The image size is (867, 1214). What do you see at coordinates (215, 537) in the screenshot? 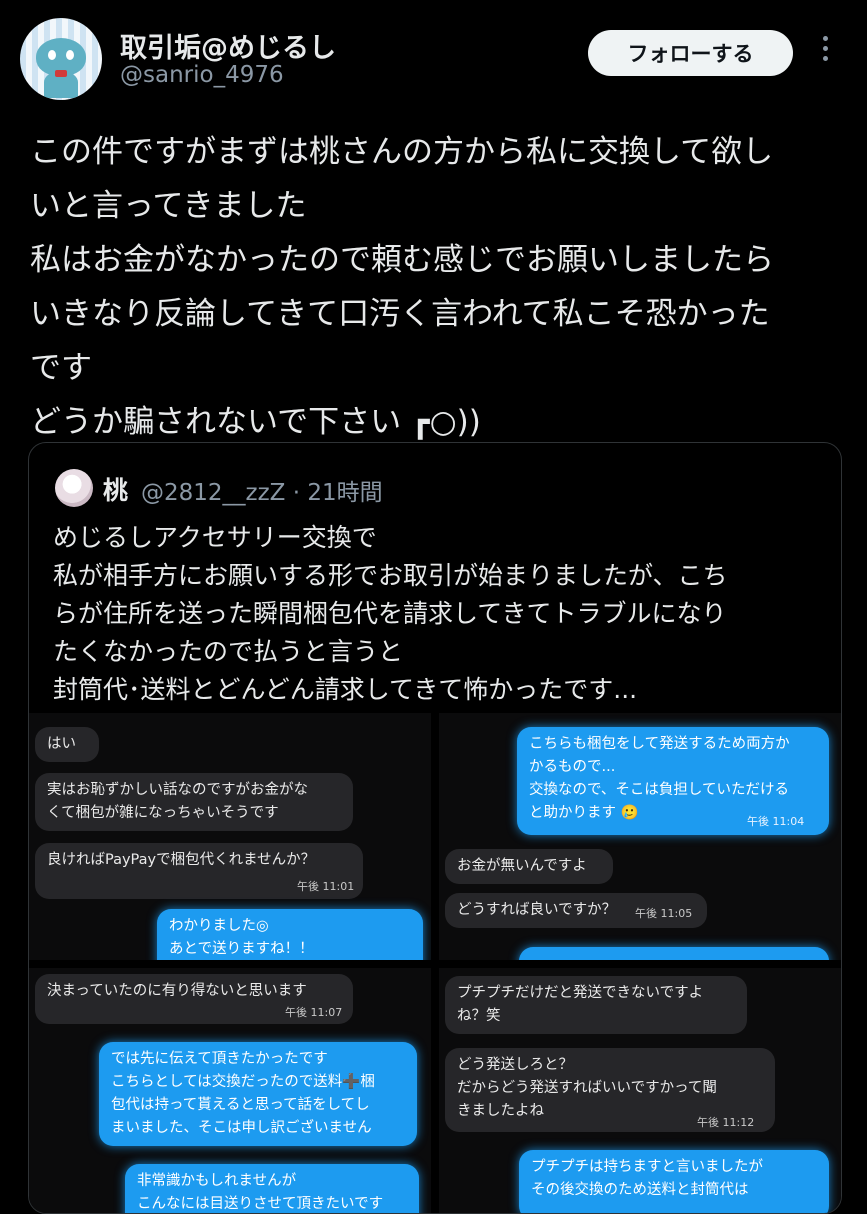
I see `quote-line: めじるしアクセサリー交換で` at bounding box center [215, 537].